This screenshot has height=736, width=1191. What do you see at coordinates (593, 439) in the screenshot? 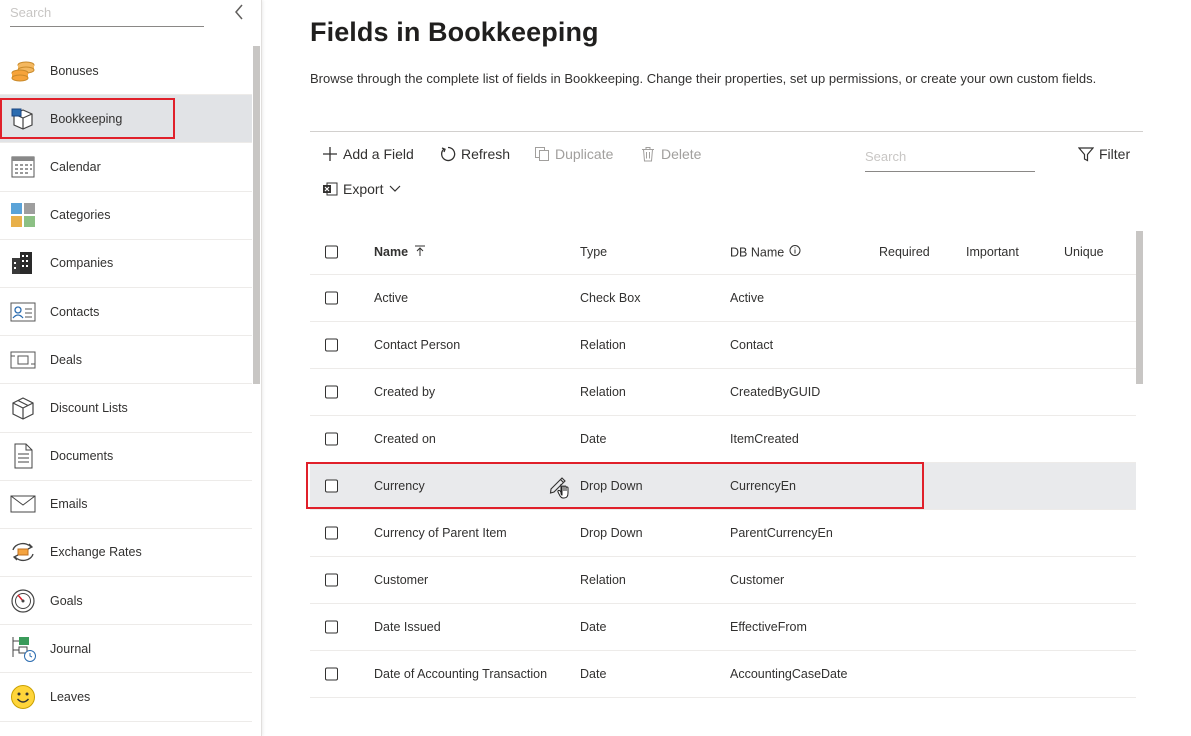
I see `field-type: Date` at bounding box center [593, 439].